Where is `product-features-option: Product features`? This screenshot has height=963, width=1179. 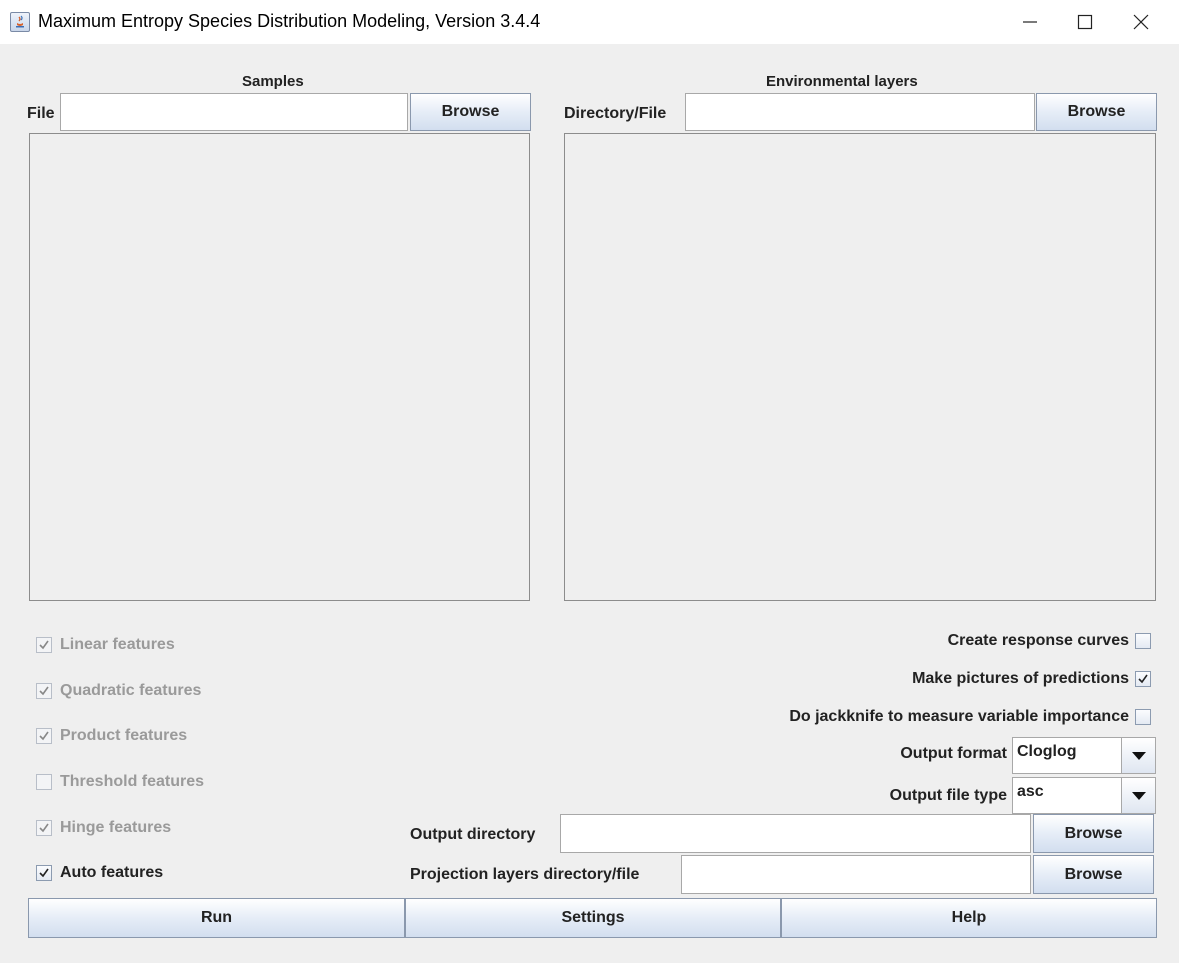
product-features-option: Product features is located at coordinates (111, 736).